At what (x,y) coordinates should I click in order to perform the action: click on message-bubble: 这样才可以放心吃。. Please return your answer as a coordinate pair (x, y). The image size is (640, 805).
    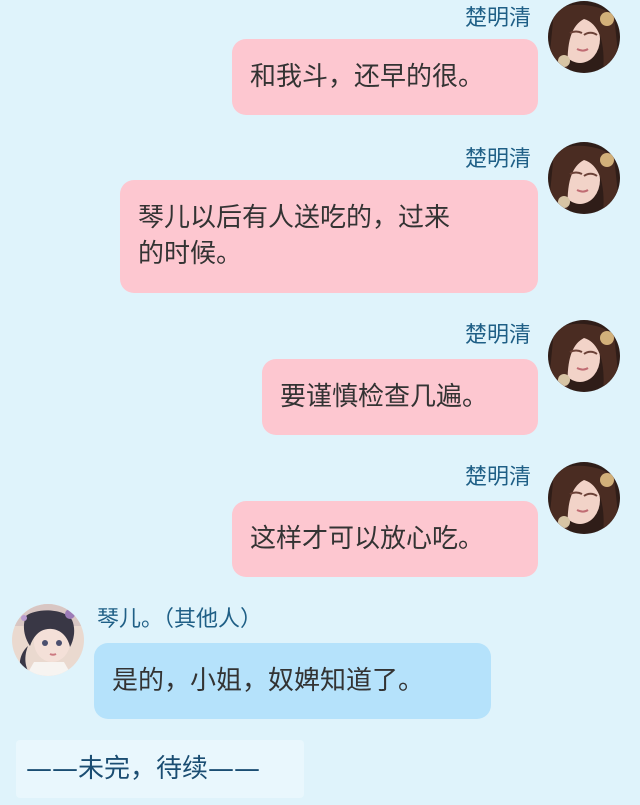
    Looking at the image, I should click on (385, 539).